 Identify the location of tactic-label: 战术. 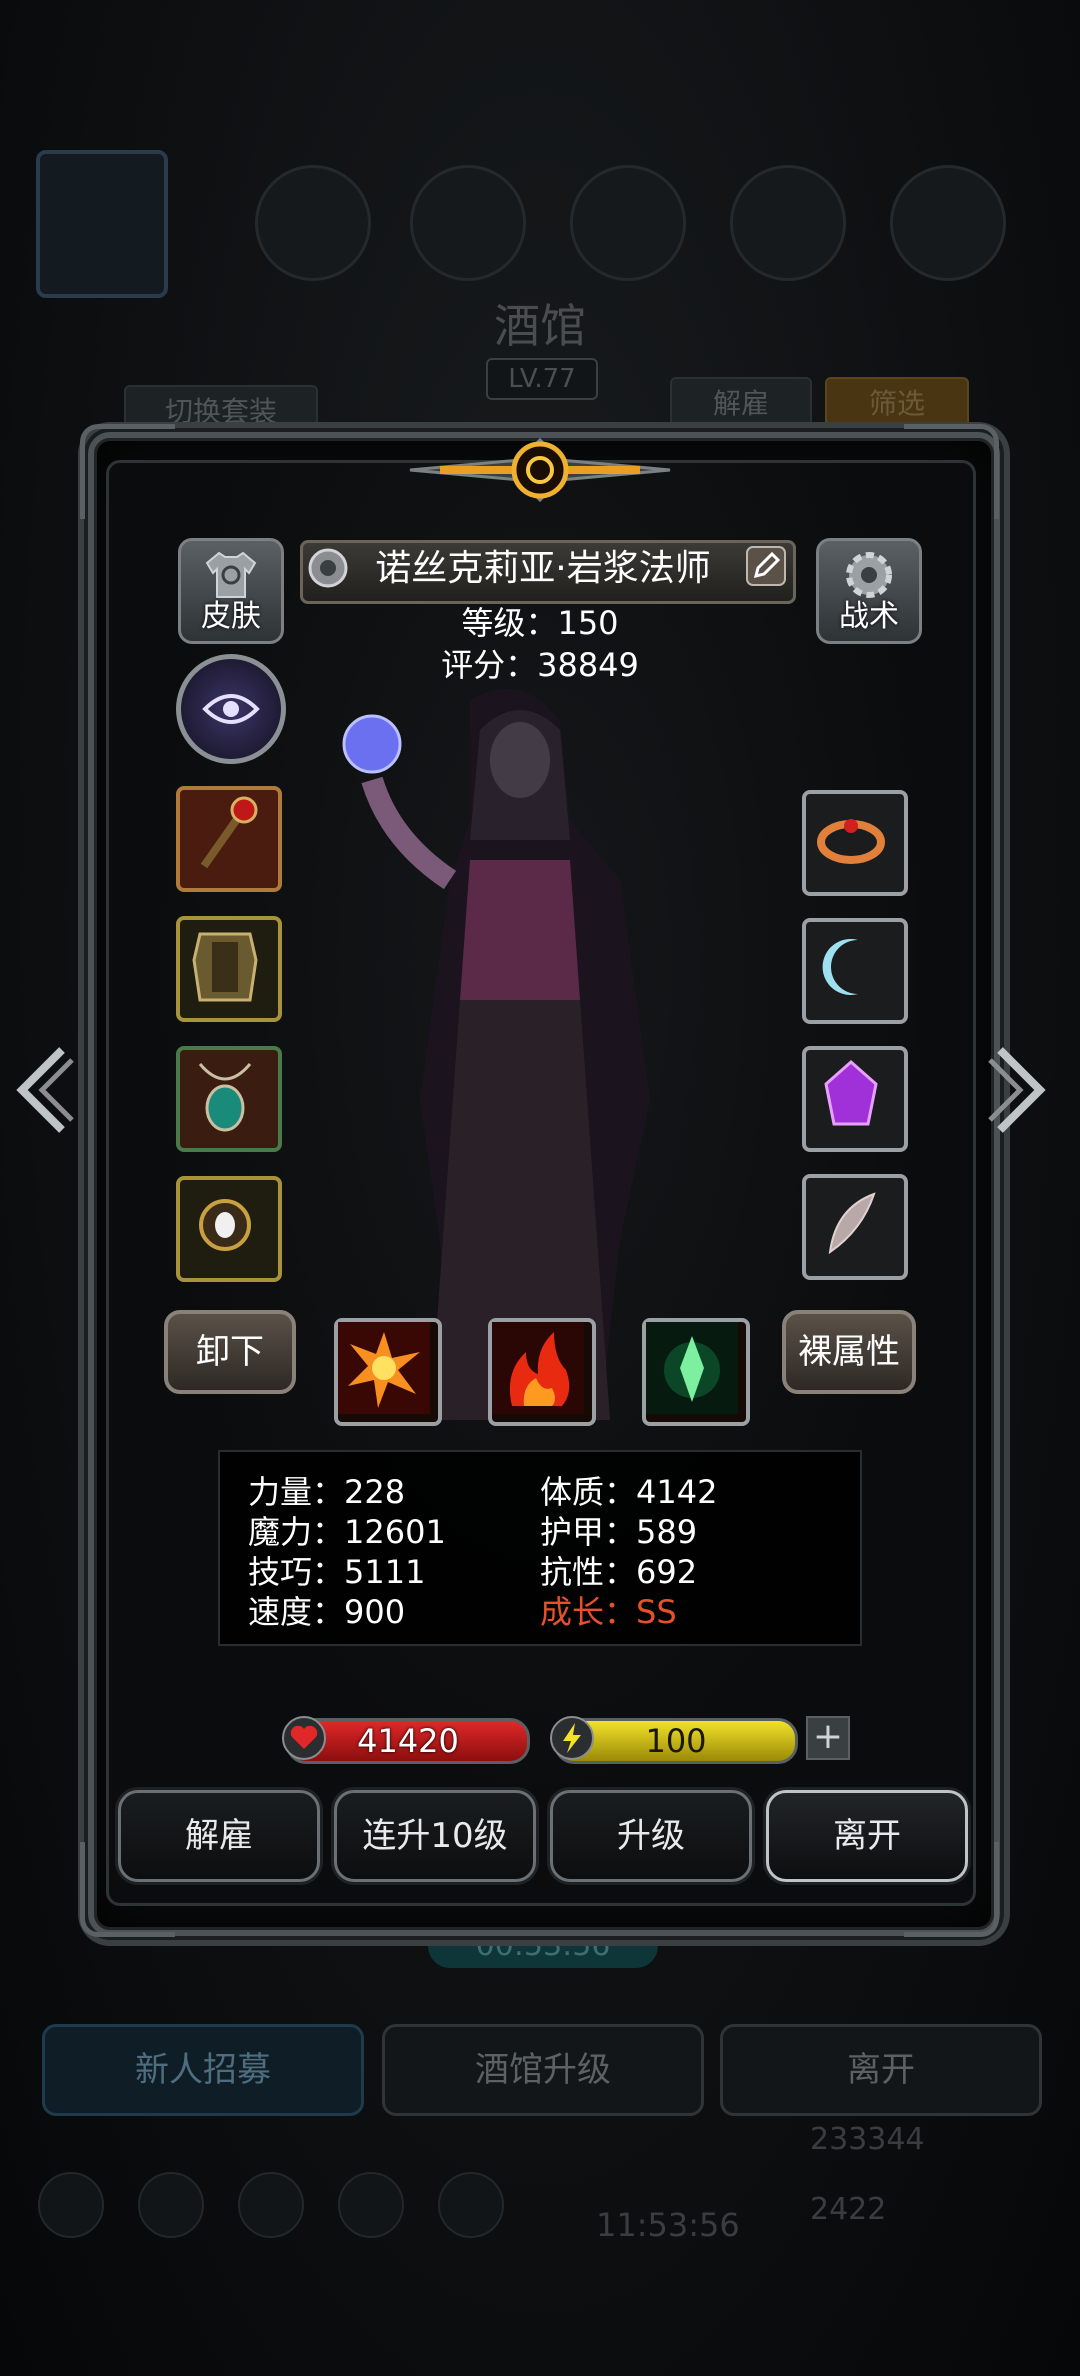
(869, 616).